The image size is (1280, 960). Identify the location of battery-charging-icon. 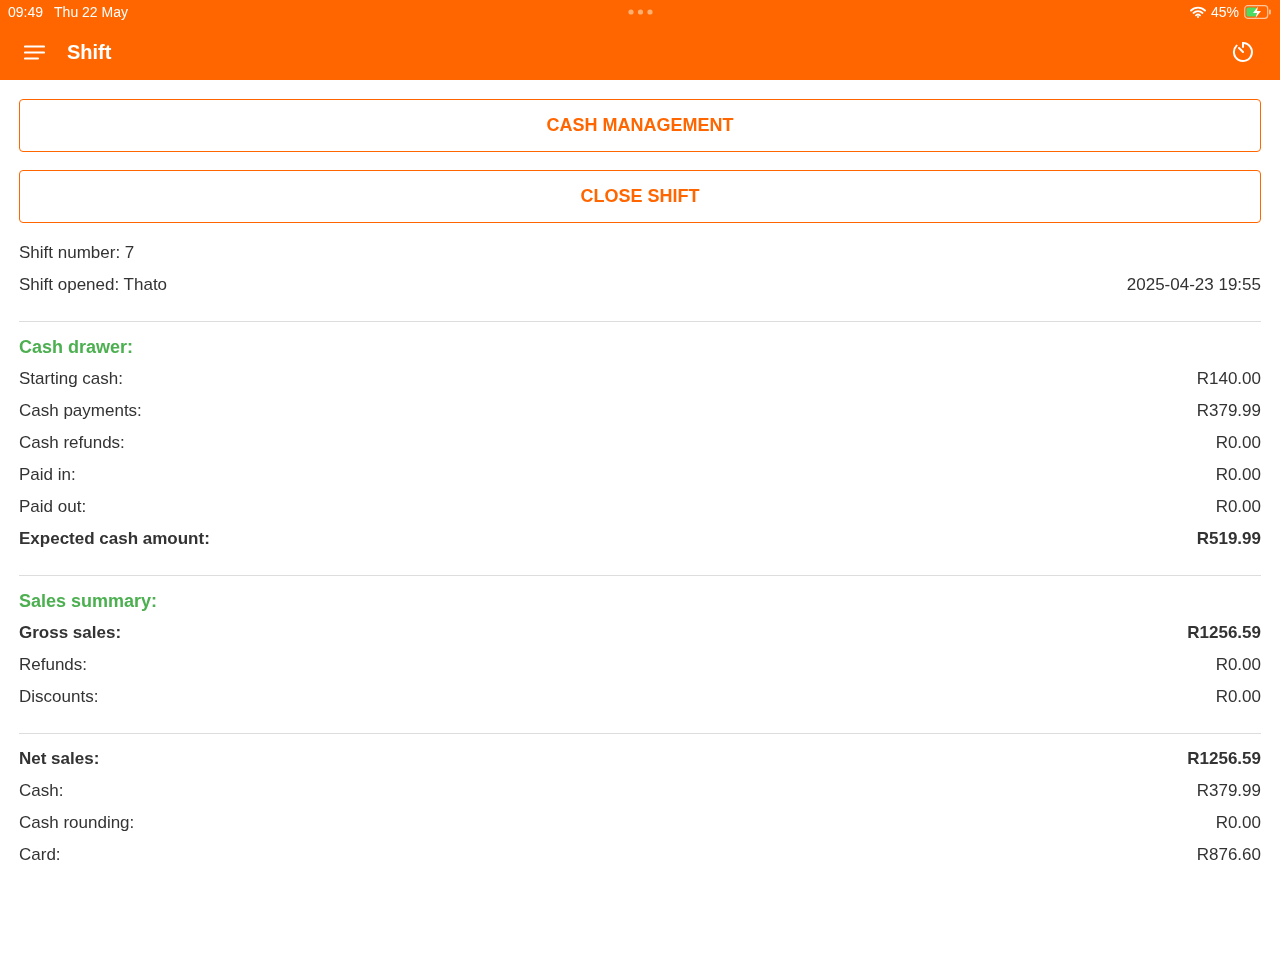
(1258, 12).